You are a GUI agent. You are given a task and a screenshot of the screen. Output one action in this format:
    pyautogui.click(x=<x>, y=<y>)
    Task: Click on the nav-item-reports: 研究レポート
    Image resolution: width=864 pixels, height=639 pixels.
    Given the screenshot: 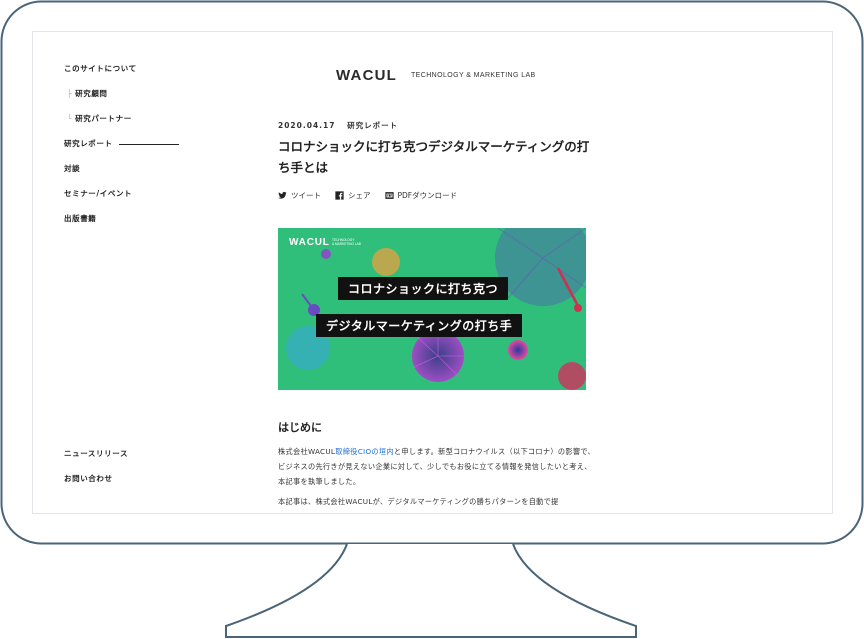 What is the action you would take?
    pyautogui.click(x=121, y=143)
    